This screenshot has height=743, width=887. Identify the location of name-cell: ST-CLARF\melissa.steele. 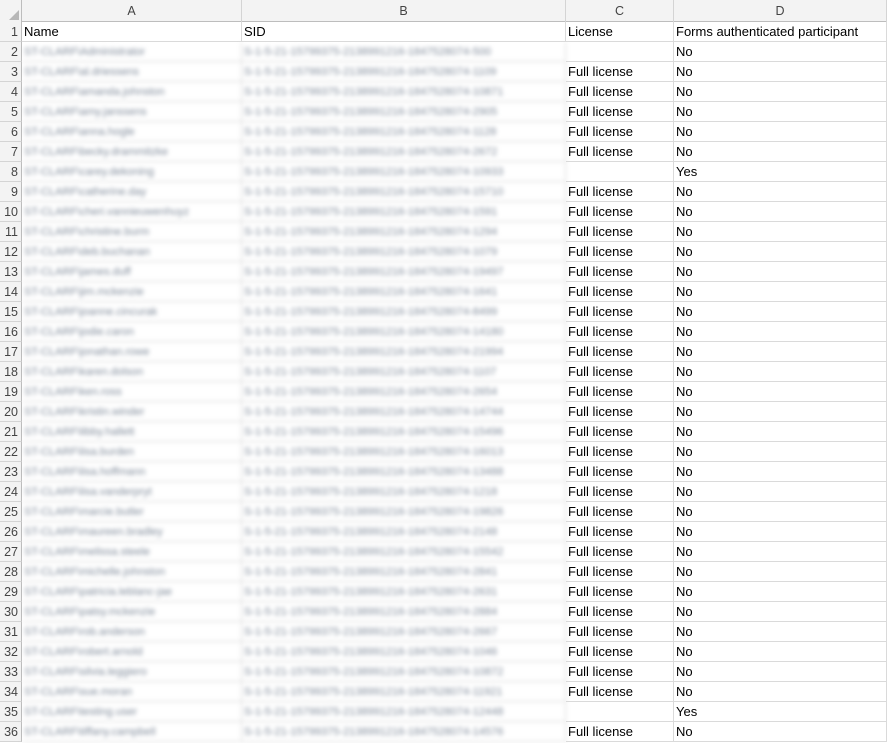
(132, 552).